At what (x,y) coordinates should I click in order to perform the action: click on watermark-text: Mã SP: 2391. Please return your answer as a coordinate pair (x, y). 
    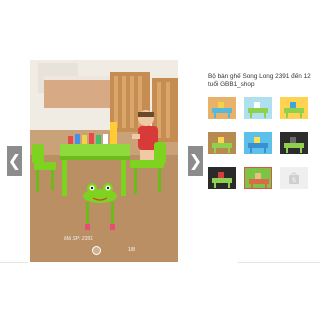
    Looking at the image, I should click on (78, 239).